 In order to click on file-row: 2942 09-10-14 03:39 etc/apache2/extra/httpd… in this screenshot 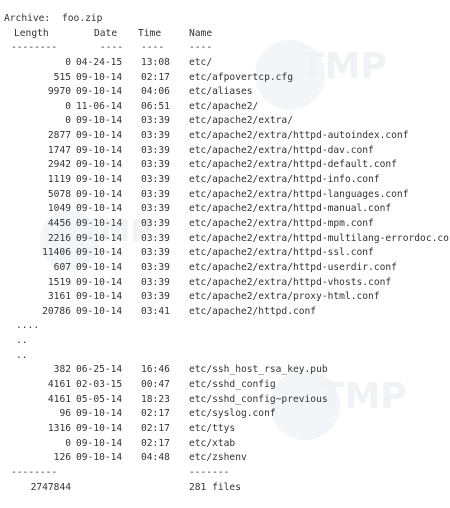, I will do `click(227, 165)`.